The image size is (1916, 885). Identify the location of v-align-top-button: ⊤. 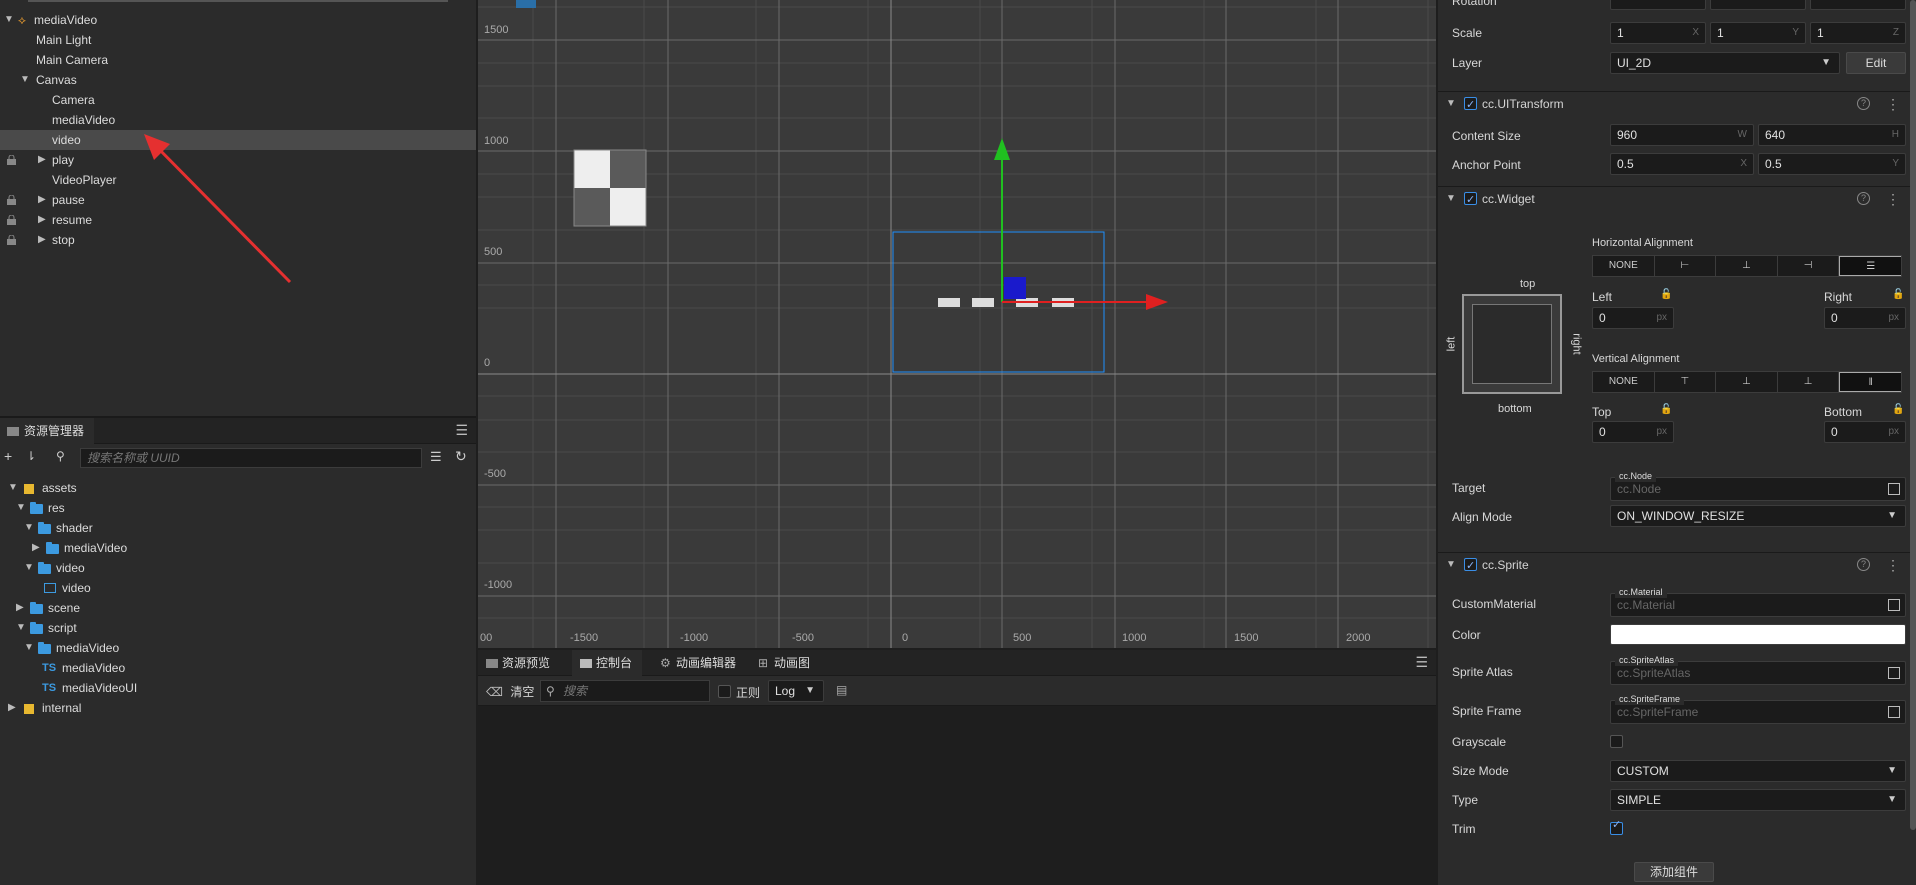
(1686, 382).